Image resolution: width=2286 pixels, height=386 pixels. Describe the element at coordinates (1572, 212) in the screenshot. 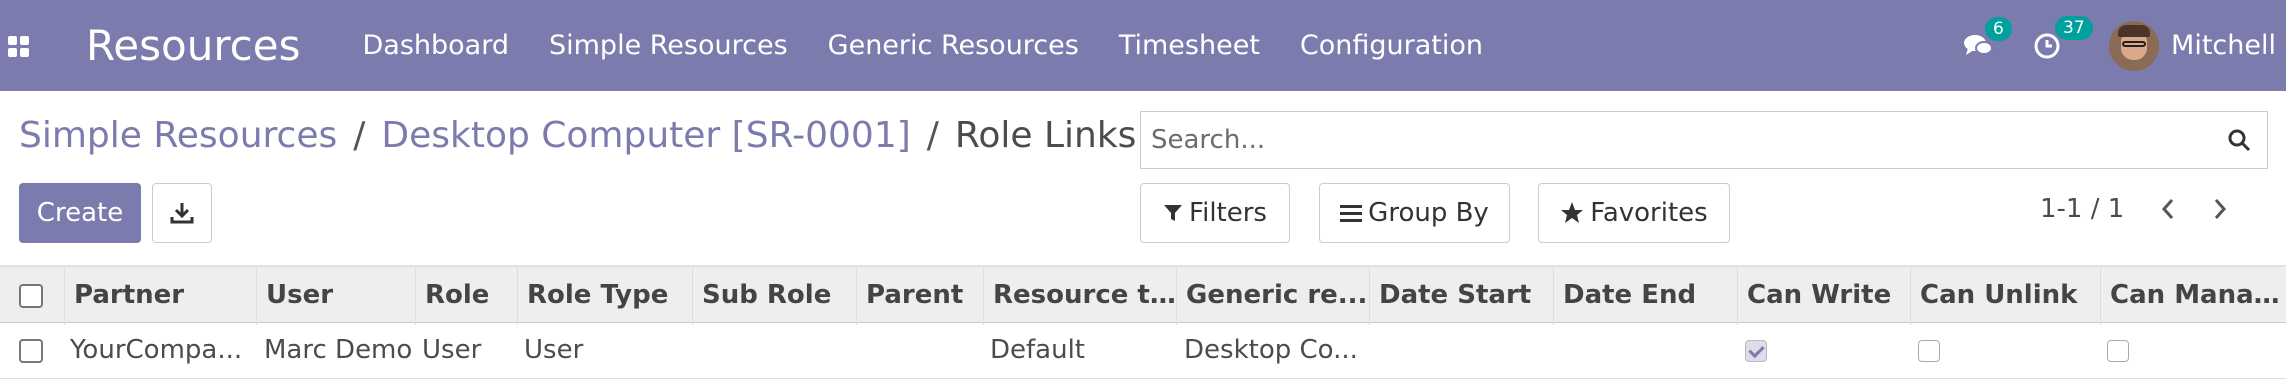

I see `star-icon` at that location.